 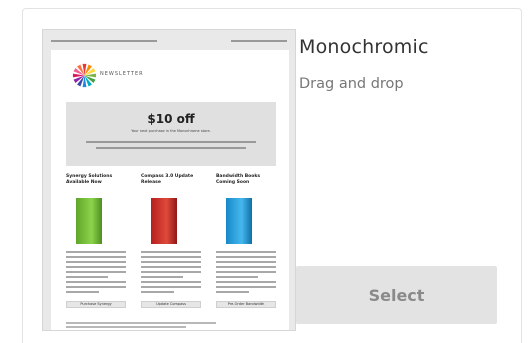 What do you see at coordinates (89, 179) in the screenshot?
I see `column-heading: Synergy Solutions Available Now` at bounding box center [89, 179].